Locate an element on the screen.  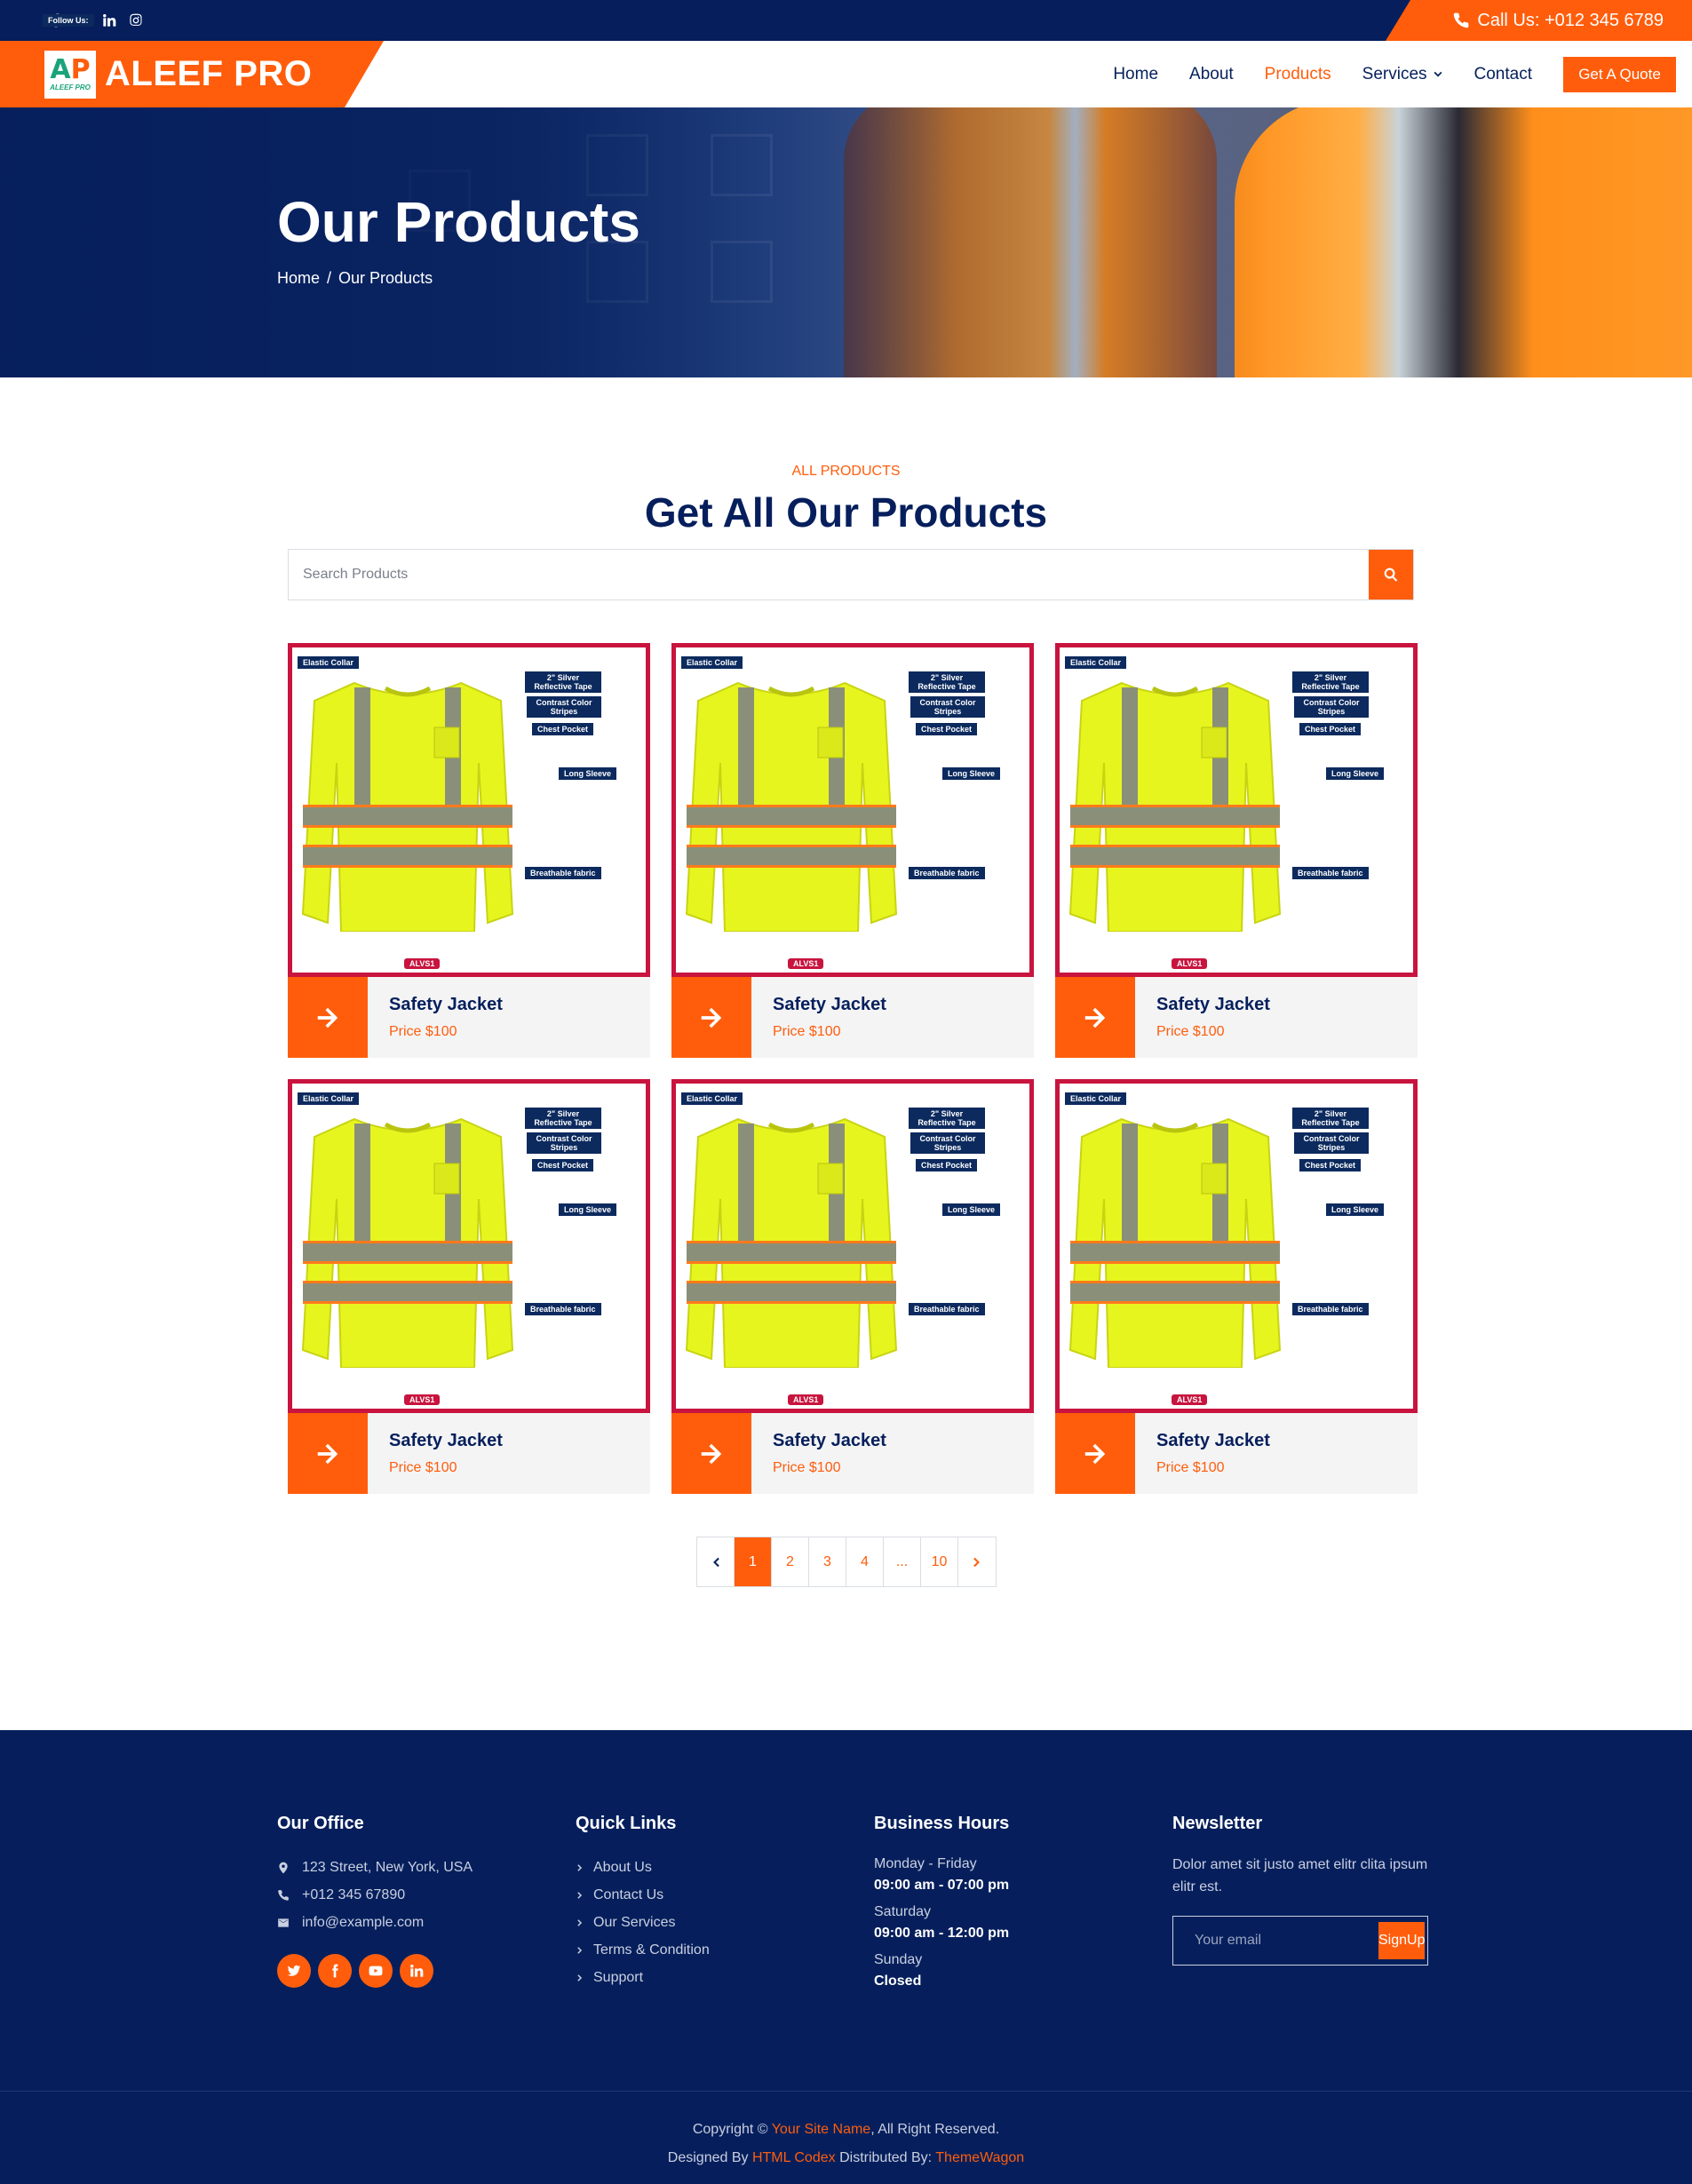
map-marker-icon is located at coordinates (283, 1867).